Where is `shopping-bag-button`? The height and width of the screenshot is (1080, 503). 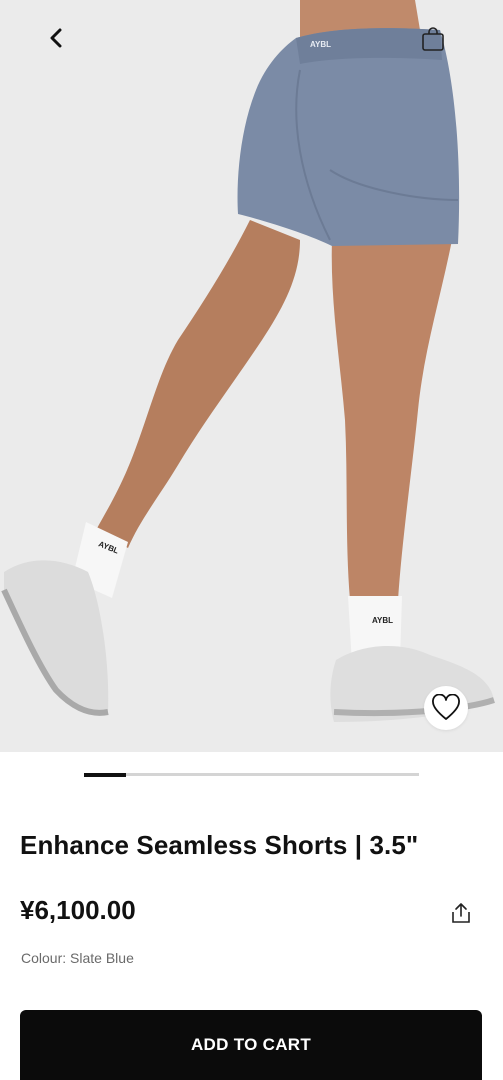 shopping-bag-button is located at coordinates (433, 39).